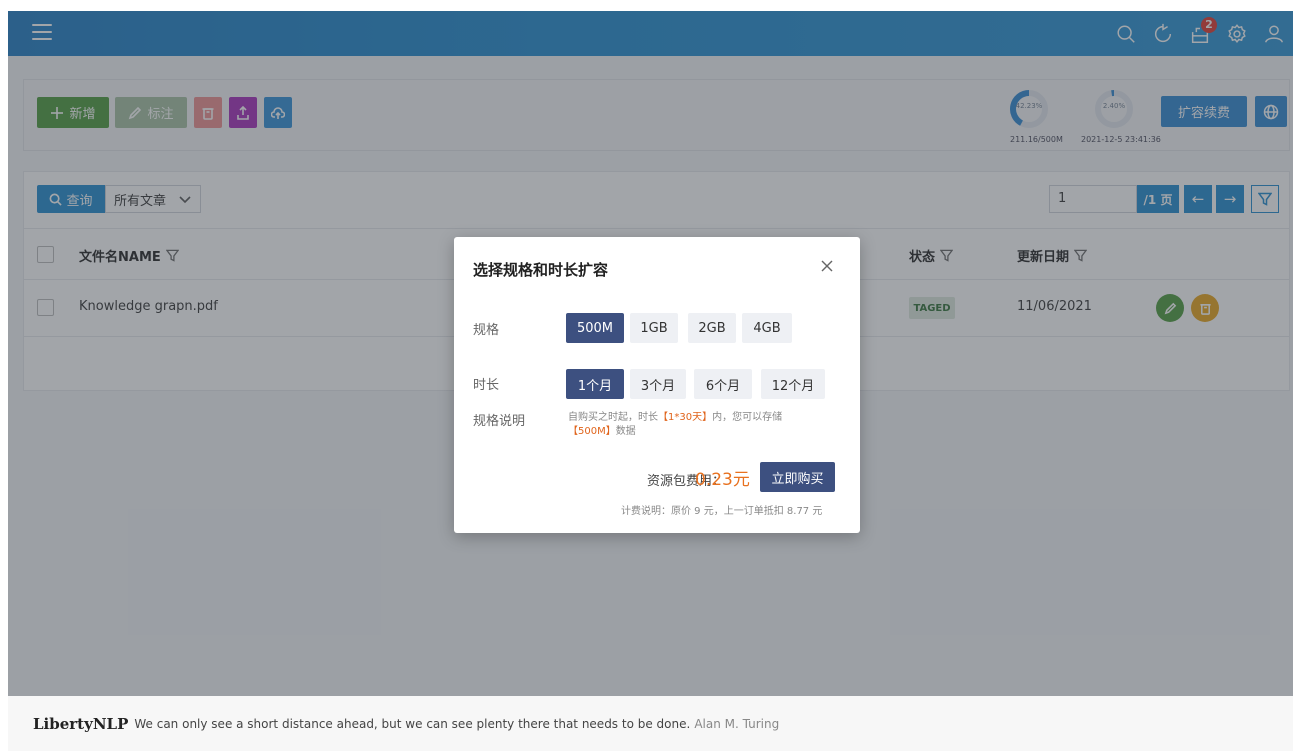 This screenshot has height=751, width=1295. Describe the element at coordinates (595, 384) in the screenshot. I see `duration-option-1m: 1个月` at that location.